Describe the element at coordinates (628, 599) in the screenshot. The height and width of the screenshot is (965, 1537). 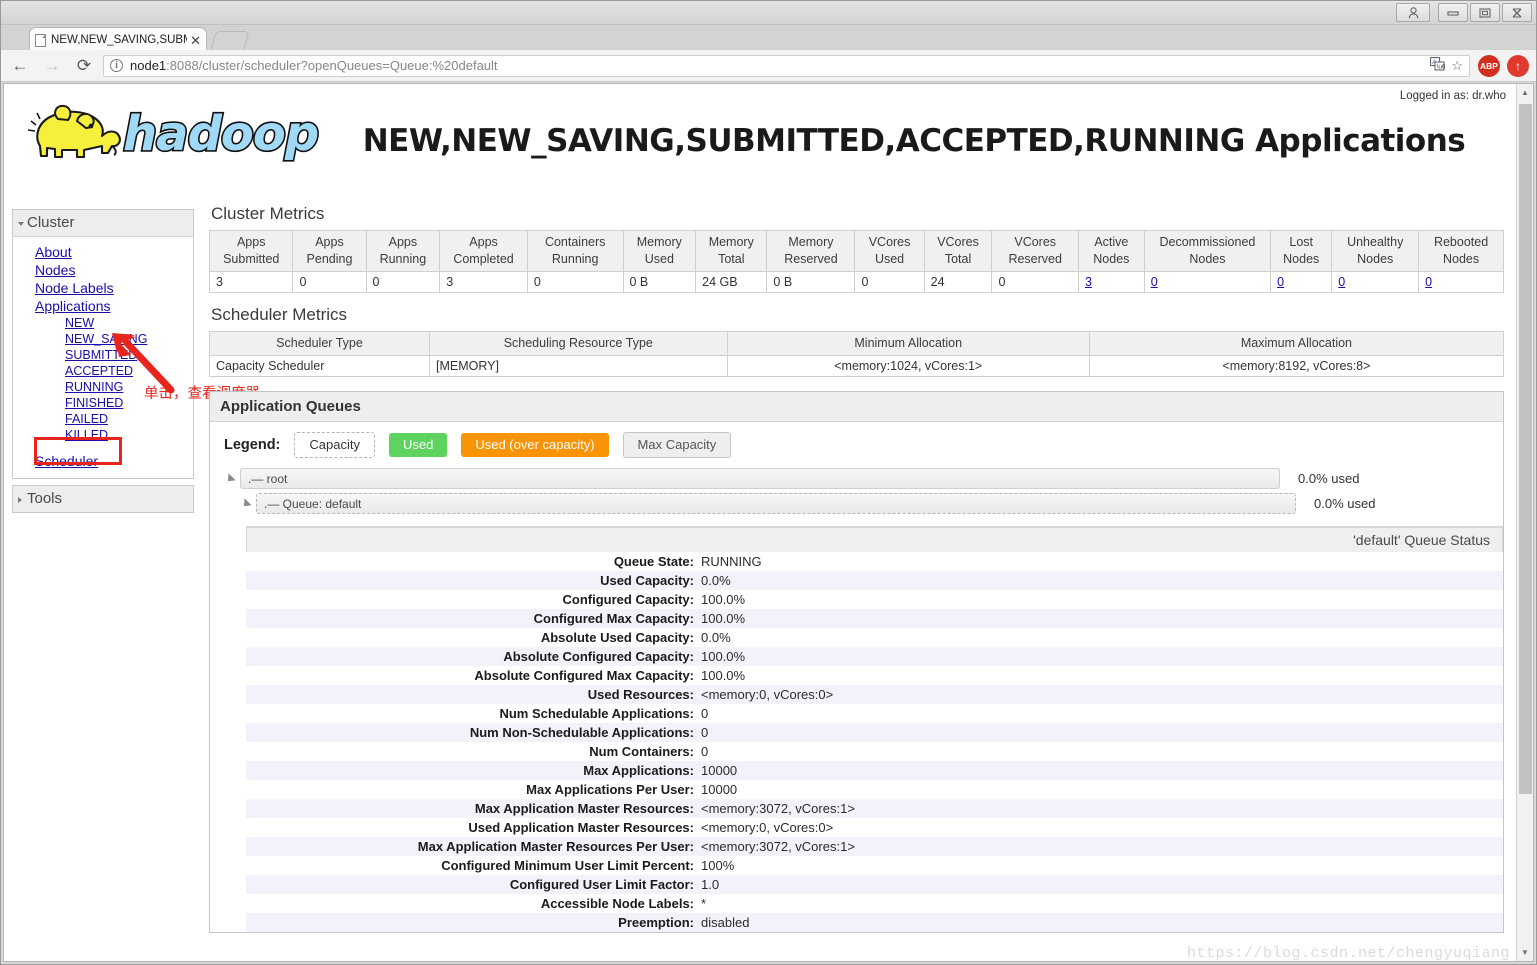
I see `queue-status-key: Configured Capacity:` at that location.